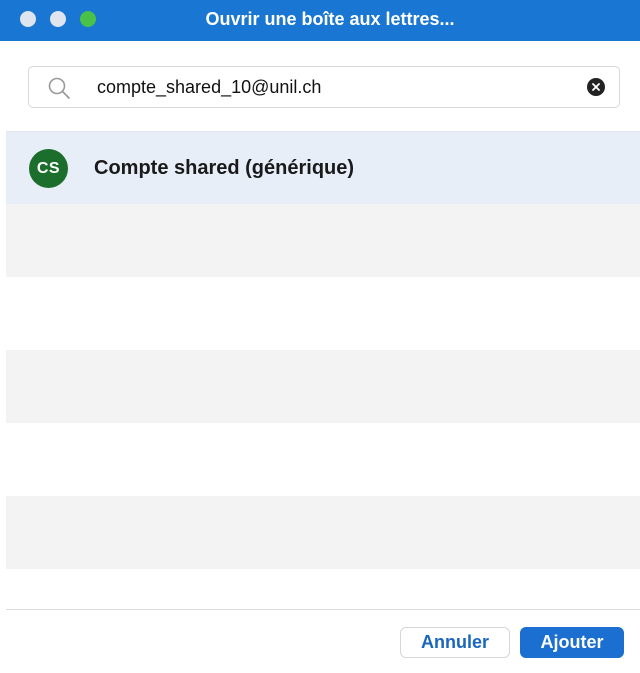  Describe the element at coordinates (572, 642) in the screenshot. I see `add-button: Ajouter` at that location.